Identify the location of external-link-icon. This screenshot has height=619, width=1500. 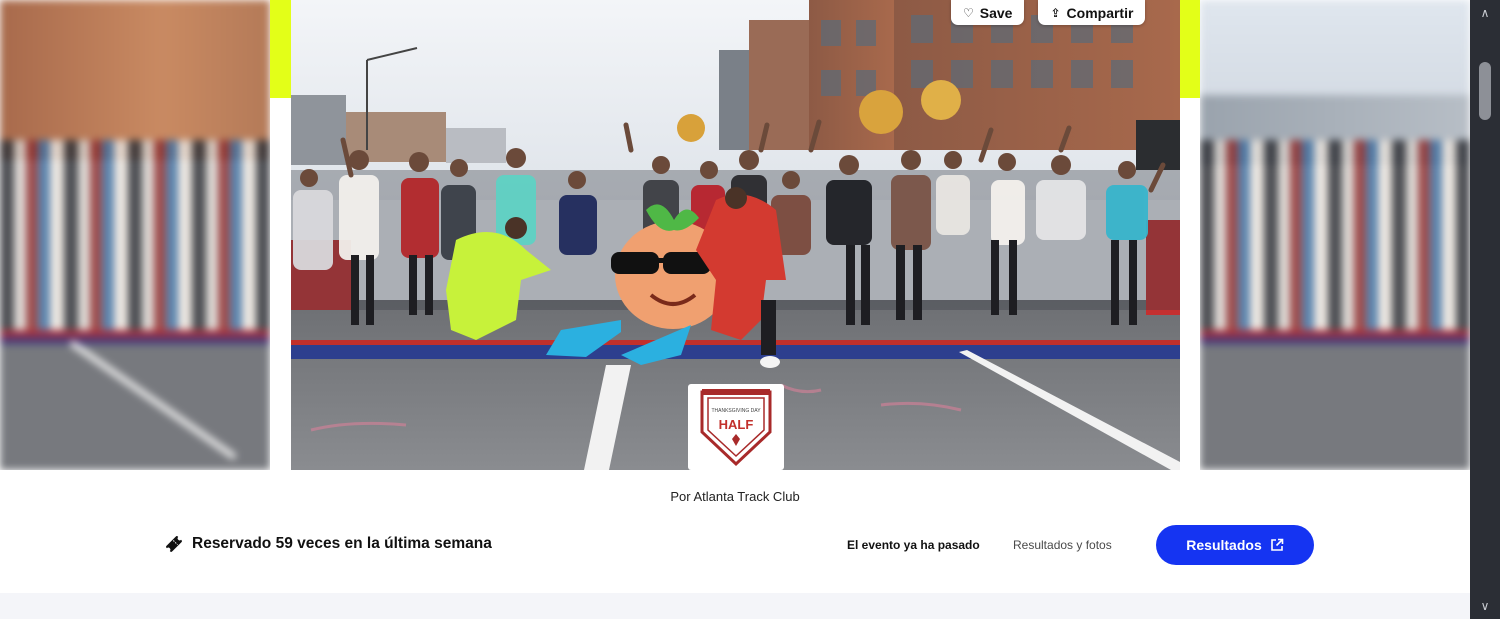
(1277, 545).